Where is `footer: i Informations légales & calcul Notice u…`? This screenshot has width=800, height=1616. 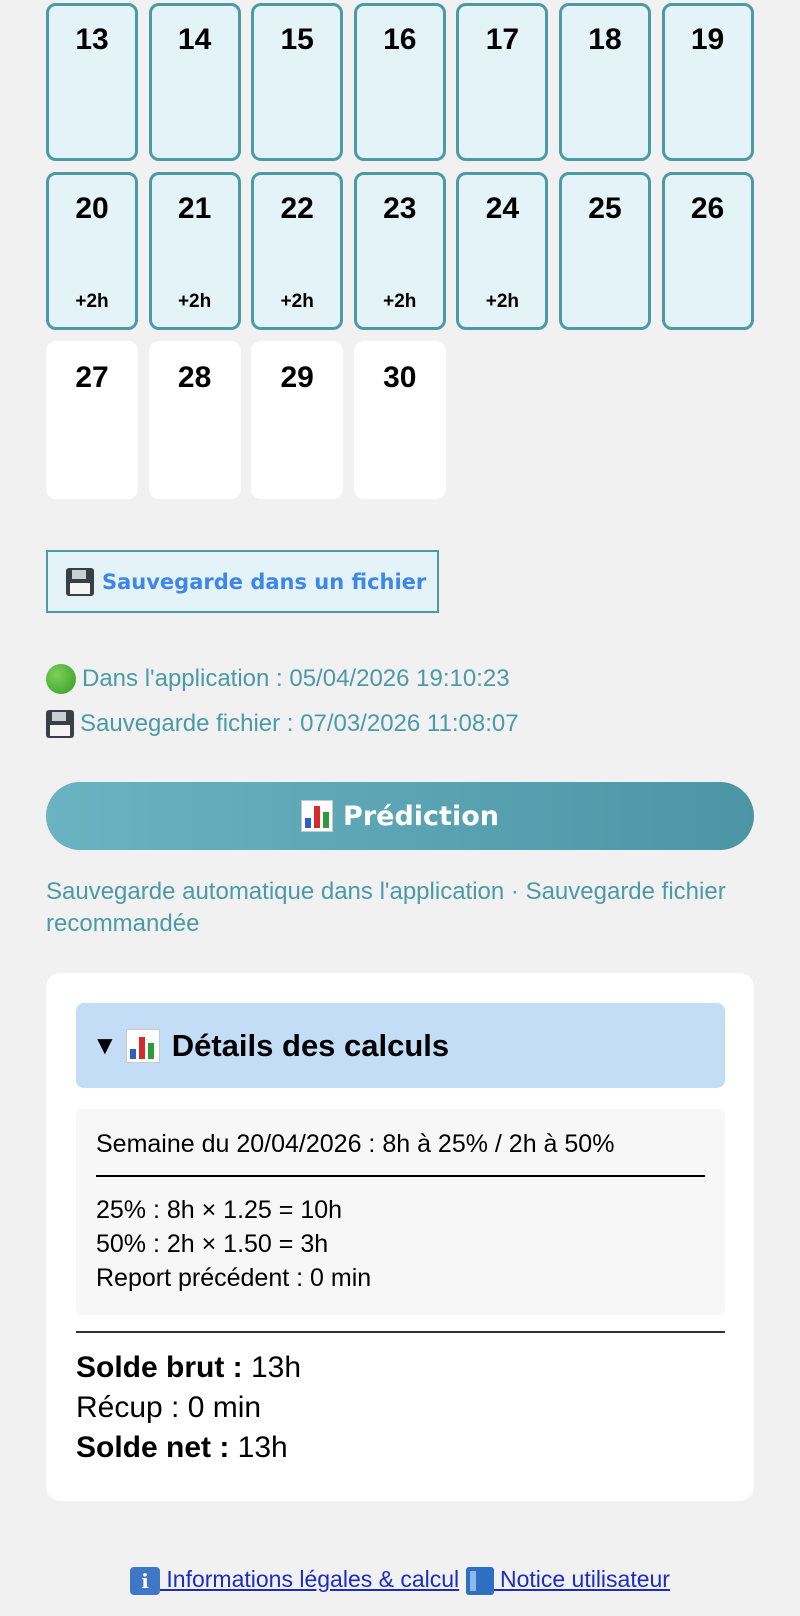
footer: i Informations légales & calcul Notice u… is located at coordinates (400, 1580).